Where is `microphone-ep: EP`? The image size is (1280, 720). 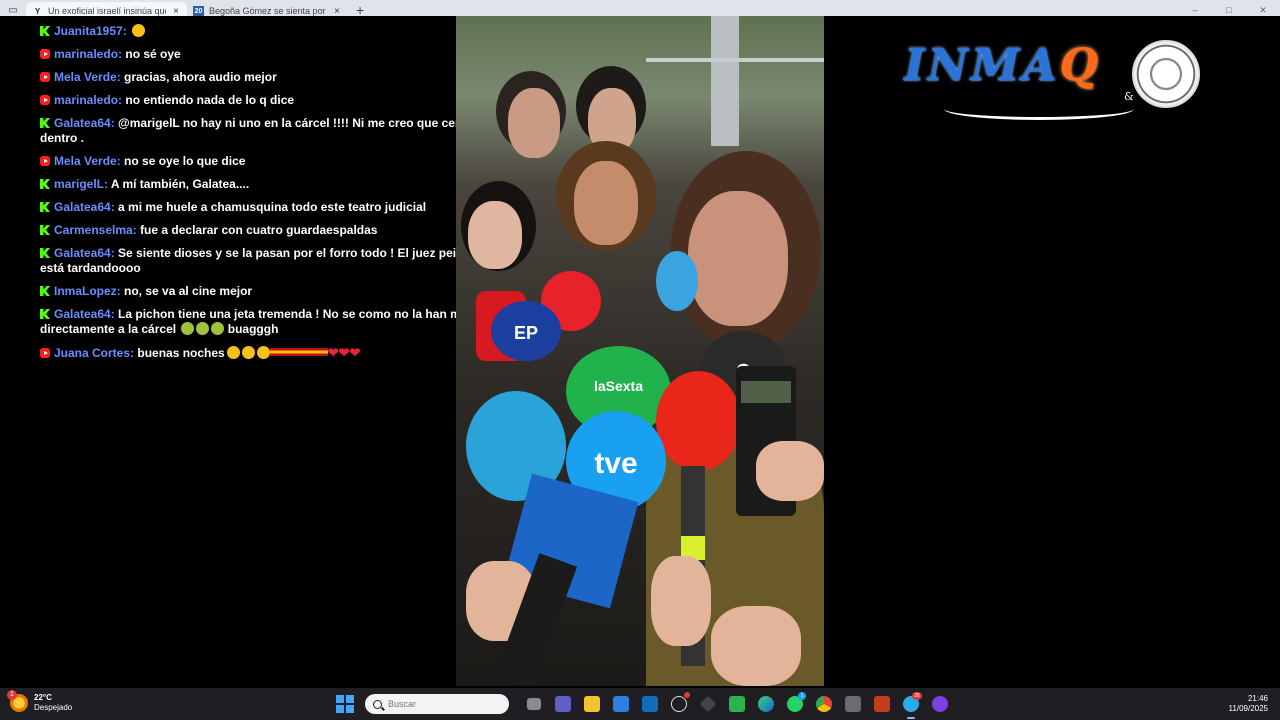
microphone-ep: EP is located at coordinates (526, 331).